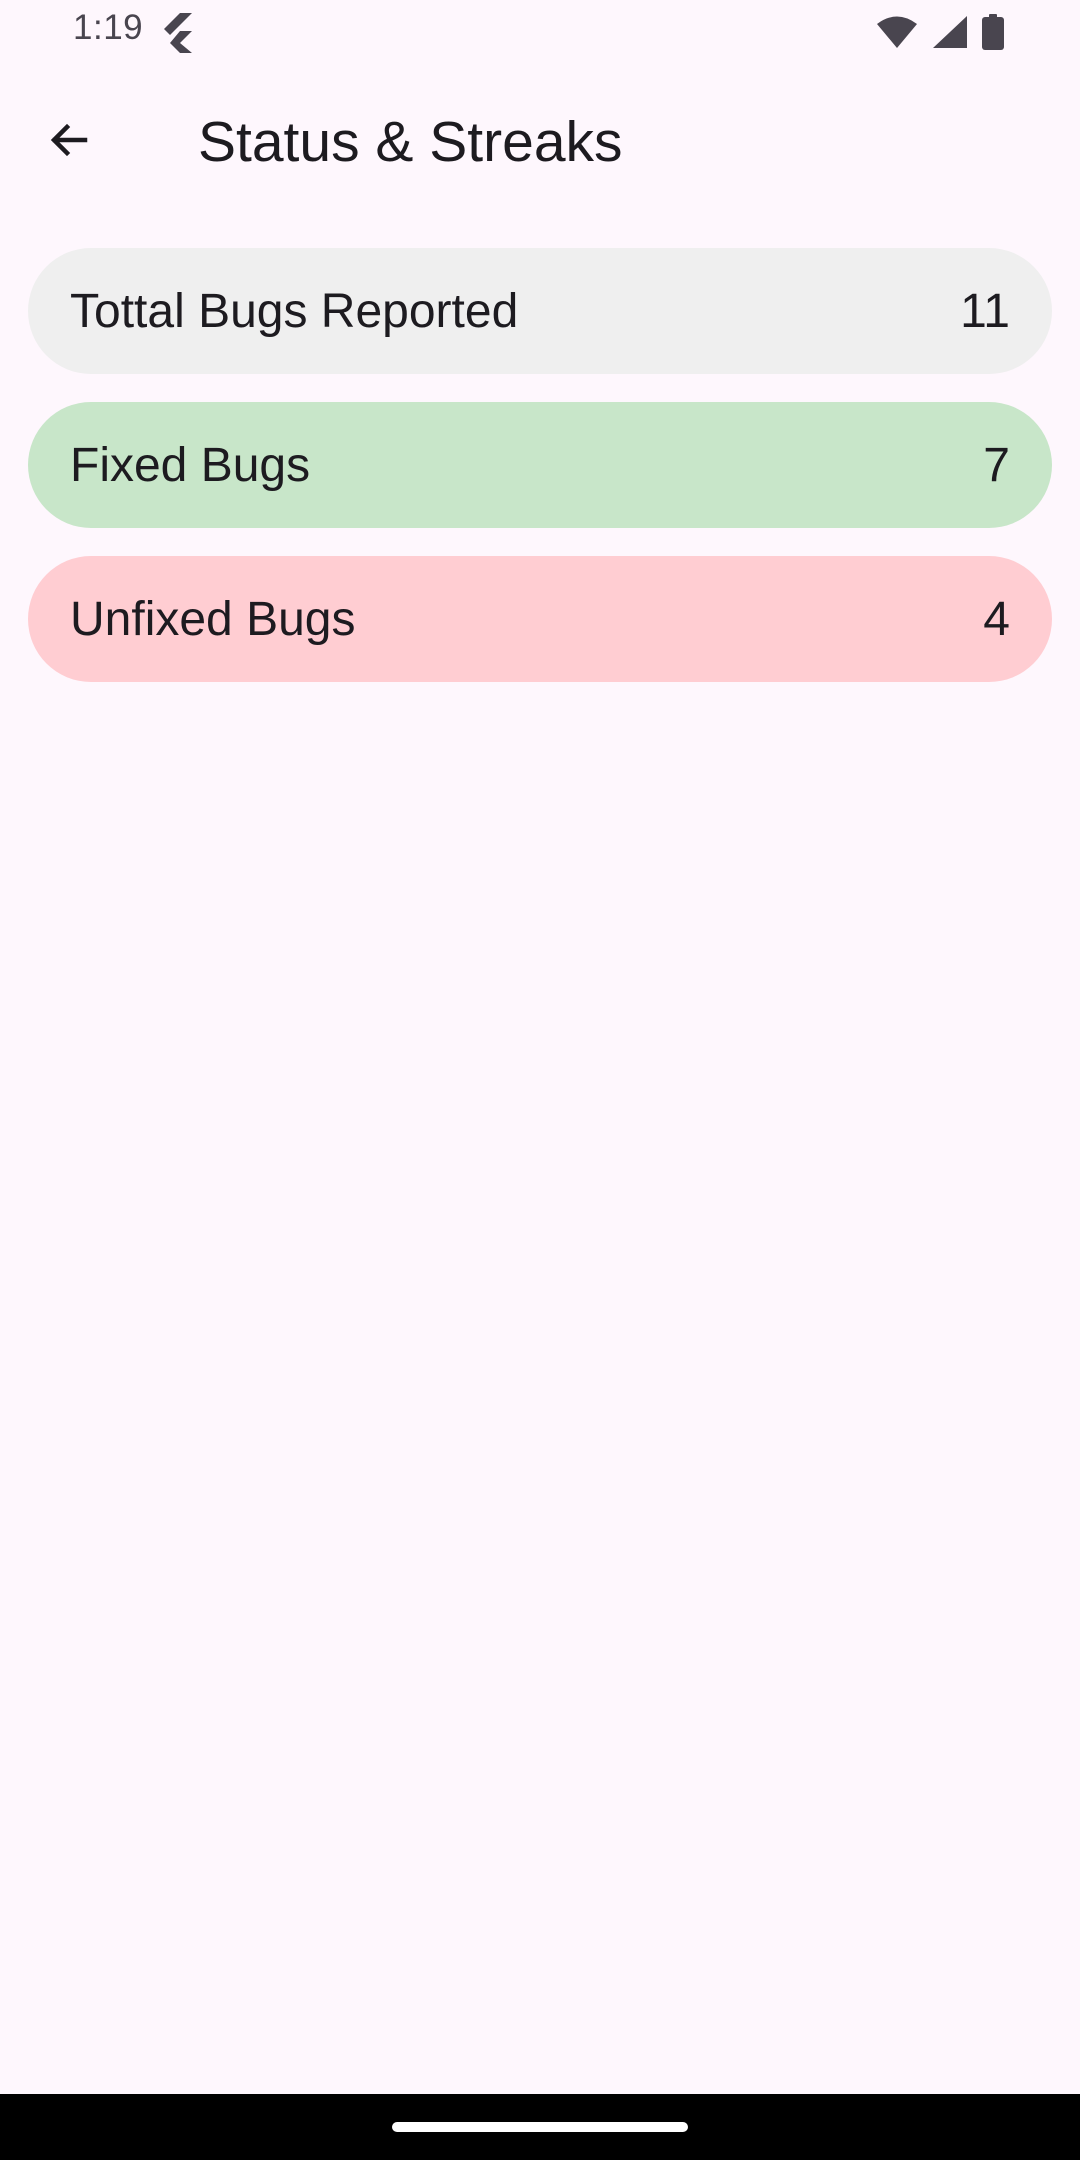 This screenshot has height=2160, width=1080. I want to click on flutter-icon, so click(176, 33).